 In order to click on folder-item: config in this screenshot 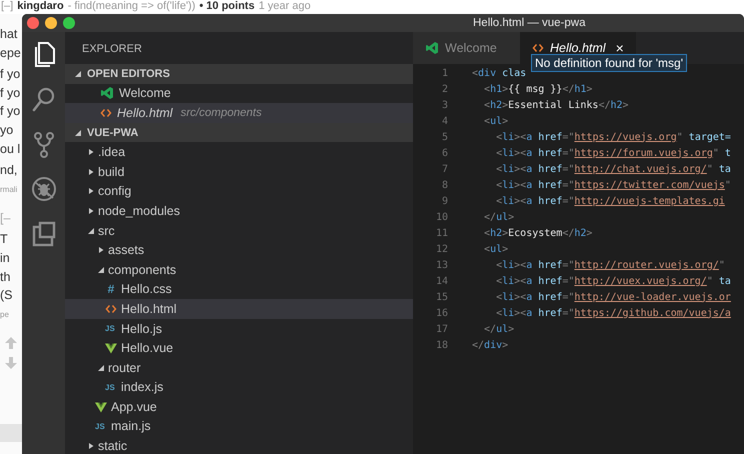, I will do `click(239, 192)`.